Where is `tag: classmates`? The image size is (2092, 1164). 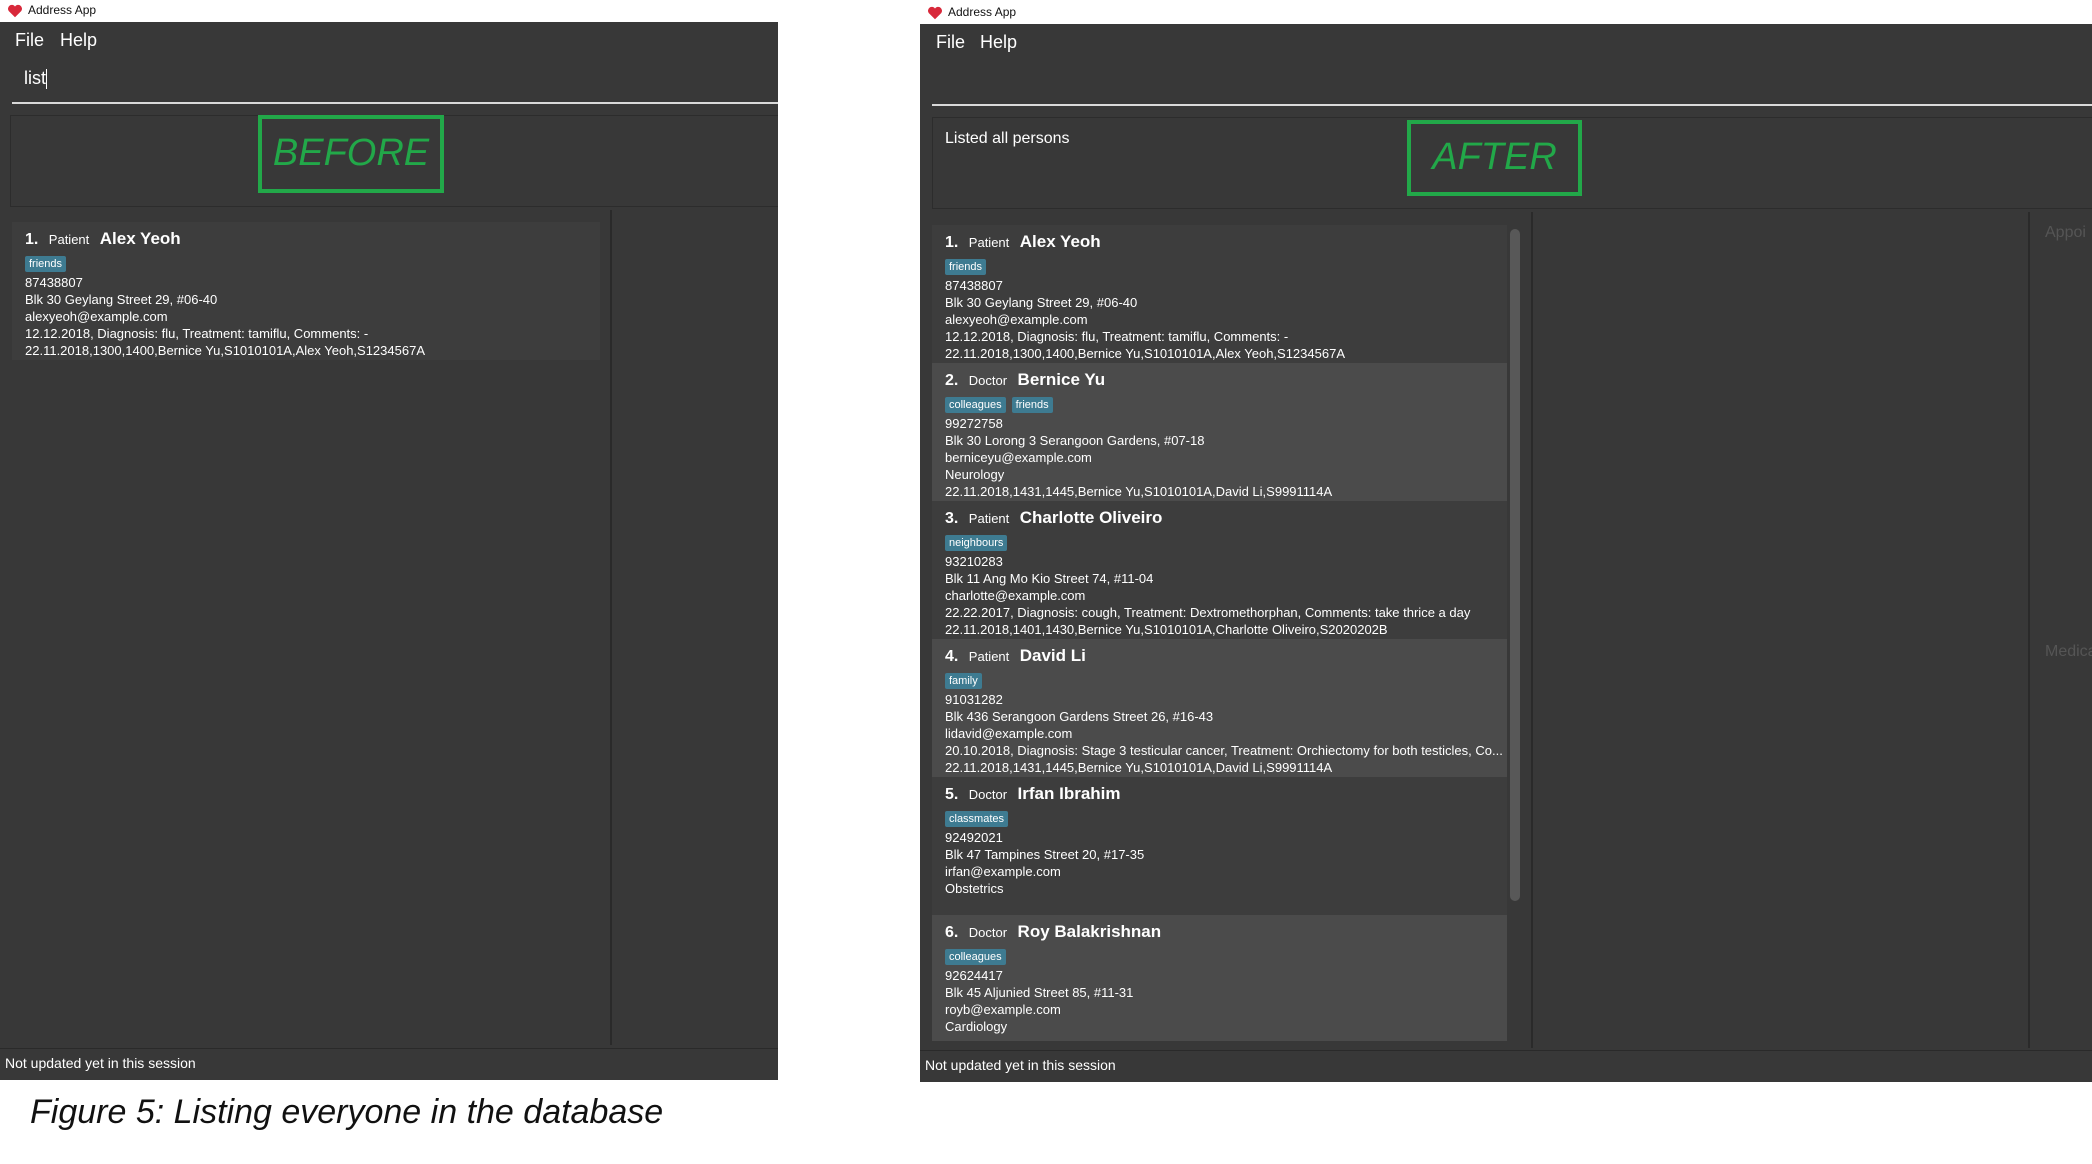
tag: classmates is located at coordinates (977, 819).